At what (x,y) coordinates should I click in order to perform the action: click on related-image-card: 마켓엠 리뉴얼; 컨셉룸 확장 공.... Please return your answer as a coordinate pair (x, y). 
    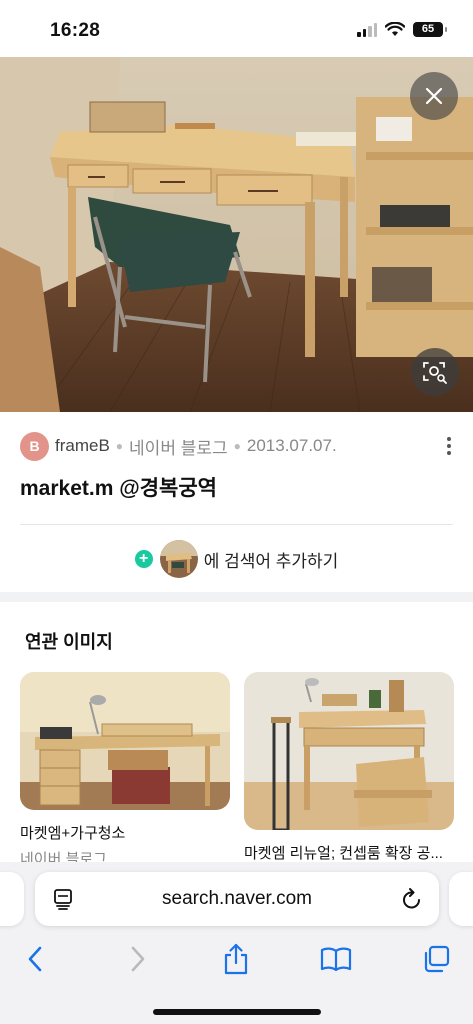
    Looking at the image, I should click on (349, 767).